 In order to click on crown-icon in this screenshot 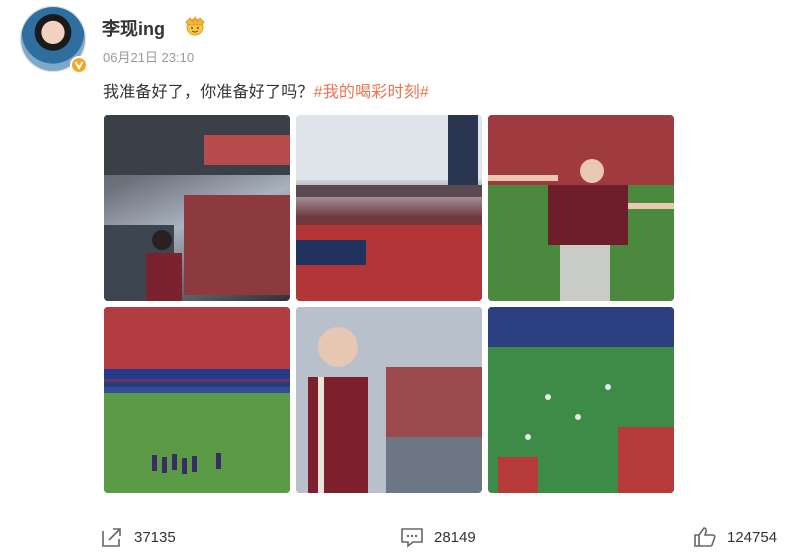, I will do `click(195, 25)`.